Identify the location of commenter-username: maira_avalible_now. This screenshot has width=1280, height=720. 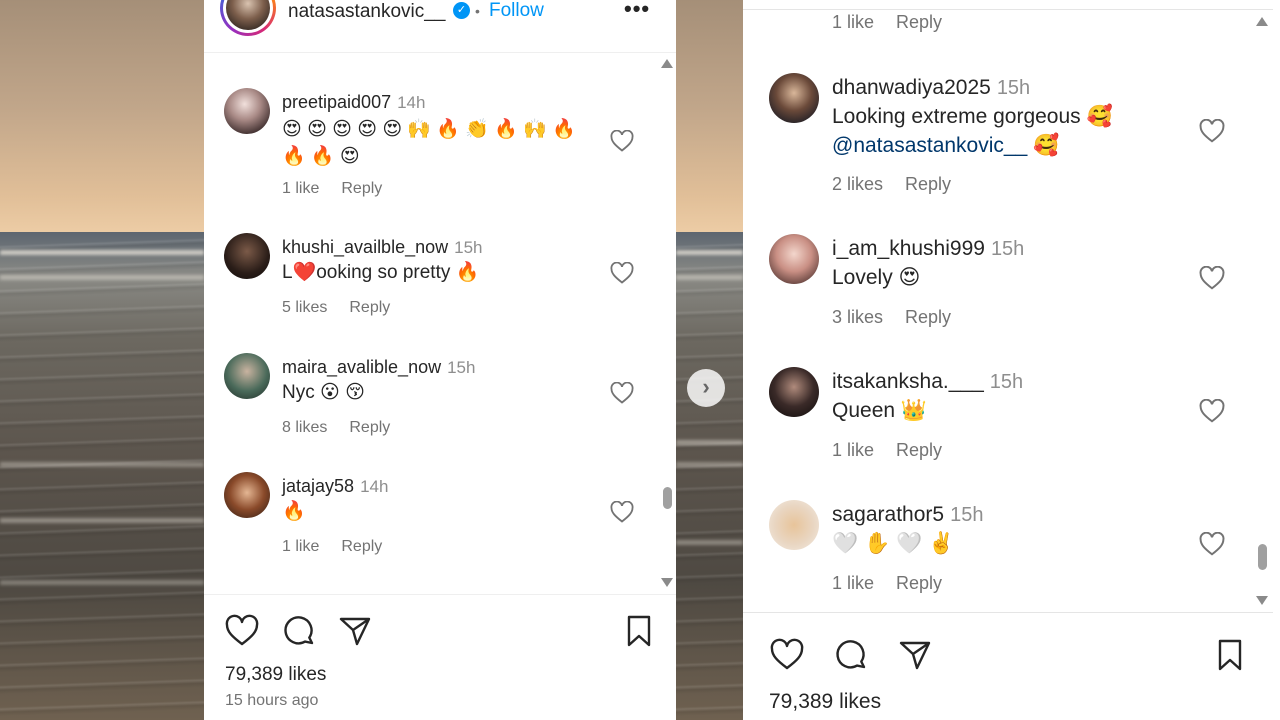
(361, 367).